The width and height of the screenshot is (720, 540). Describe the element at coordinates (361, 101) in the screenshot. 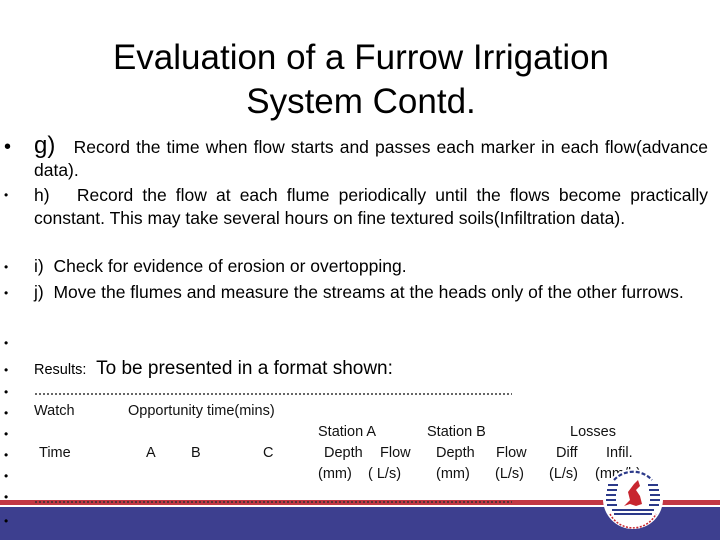

I see `title-line-2: System Contd.` at that location.